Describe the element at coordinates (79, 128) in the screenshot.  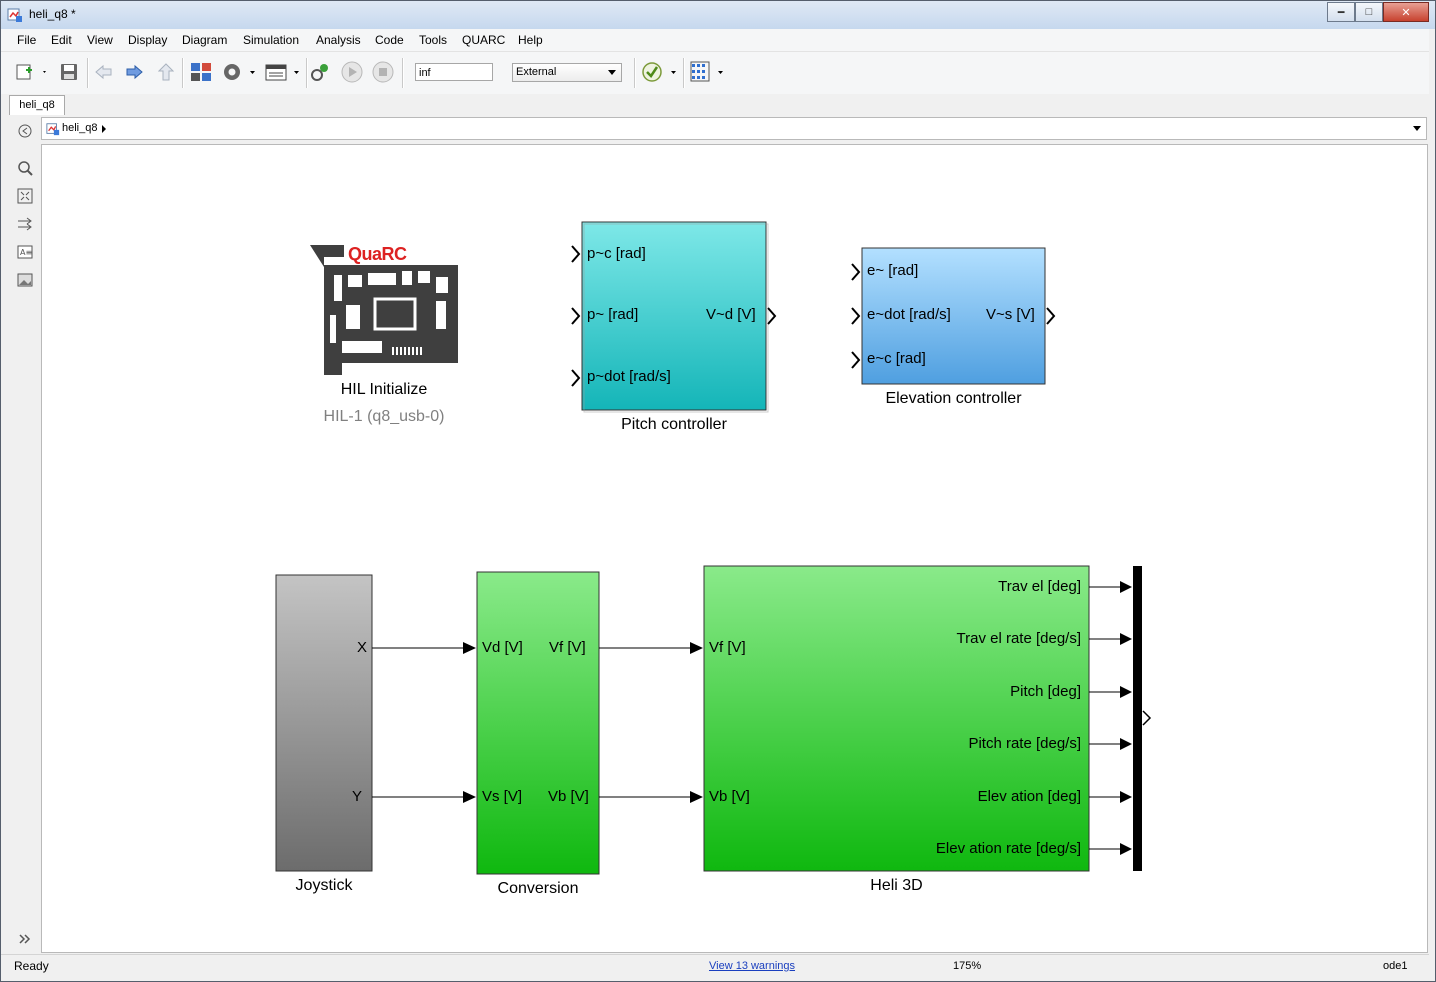
I see `breadcrumb-model: heli_q8` at that location.